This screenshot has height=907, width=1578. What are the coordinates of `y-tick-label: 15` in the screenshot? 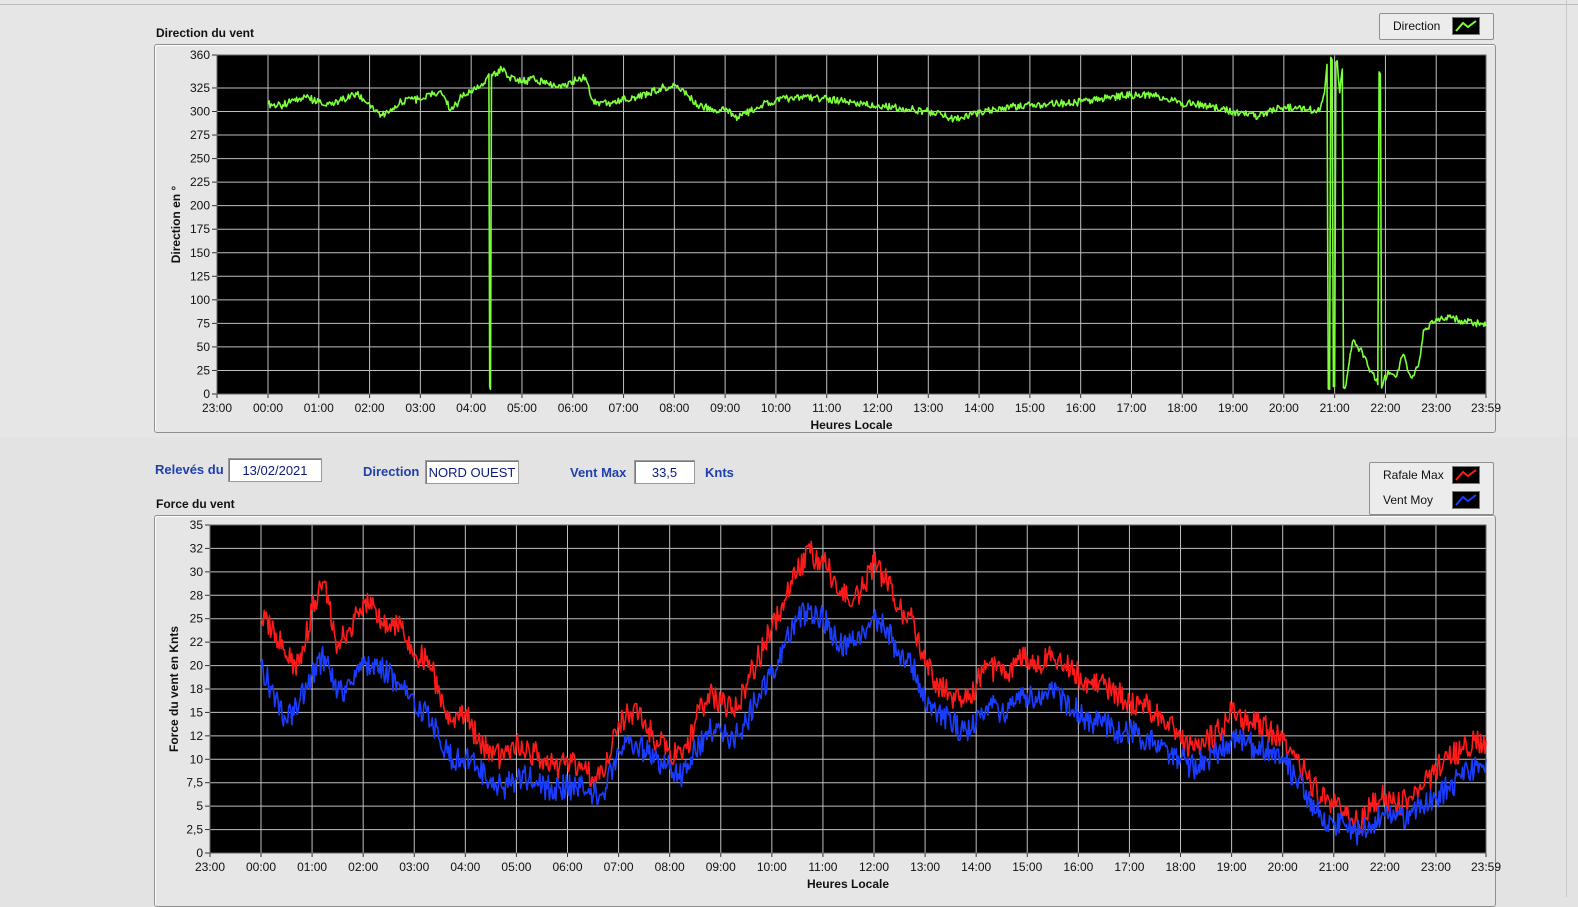 It's located at (197, 712).